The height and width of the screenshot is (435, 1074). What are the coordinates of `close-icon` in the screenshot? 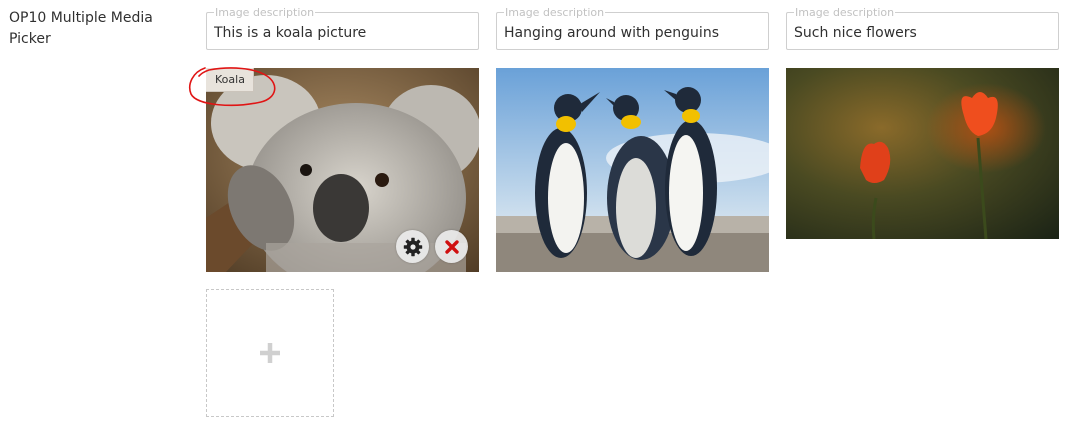 It's located at (451, 246).